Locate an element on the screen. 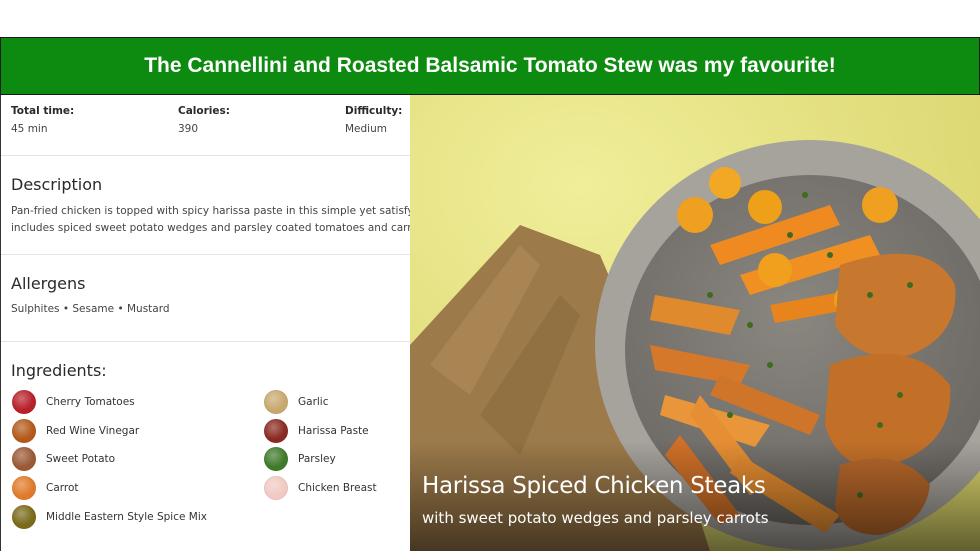 This screenshot has height=551, width=980. red-wine-vinegar-icon is located at coordinates (24, 431).